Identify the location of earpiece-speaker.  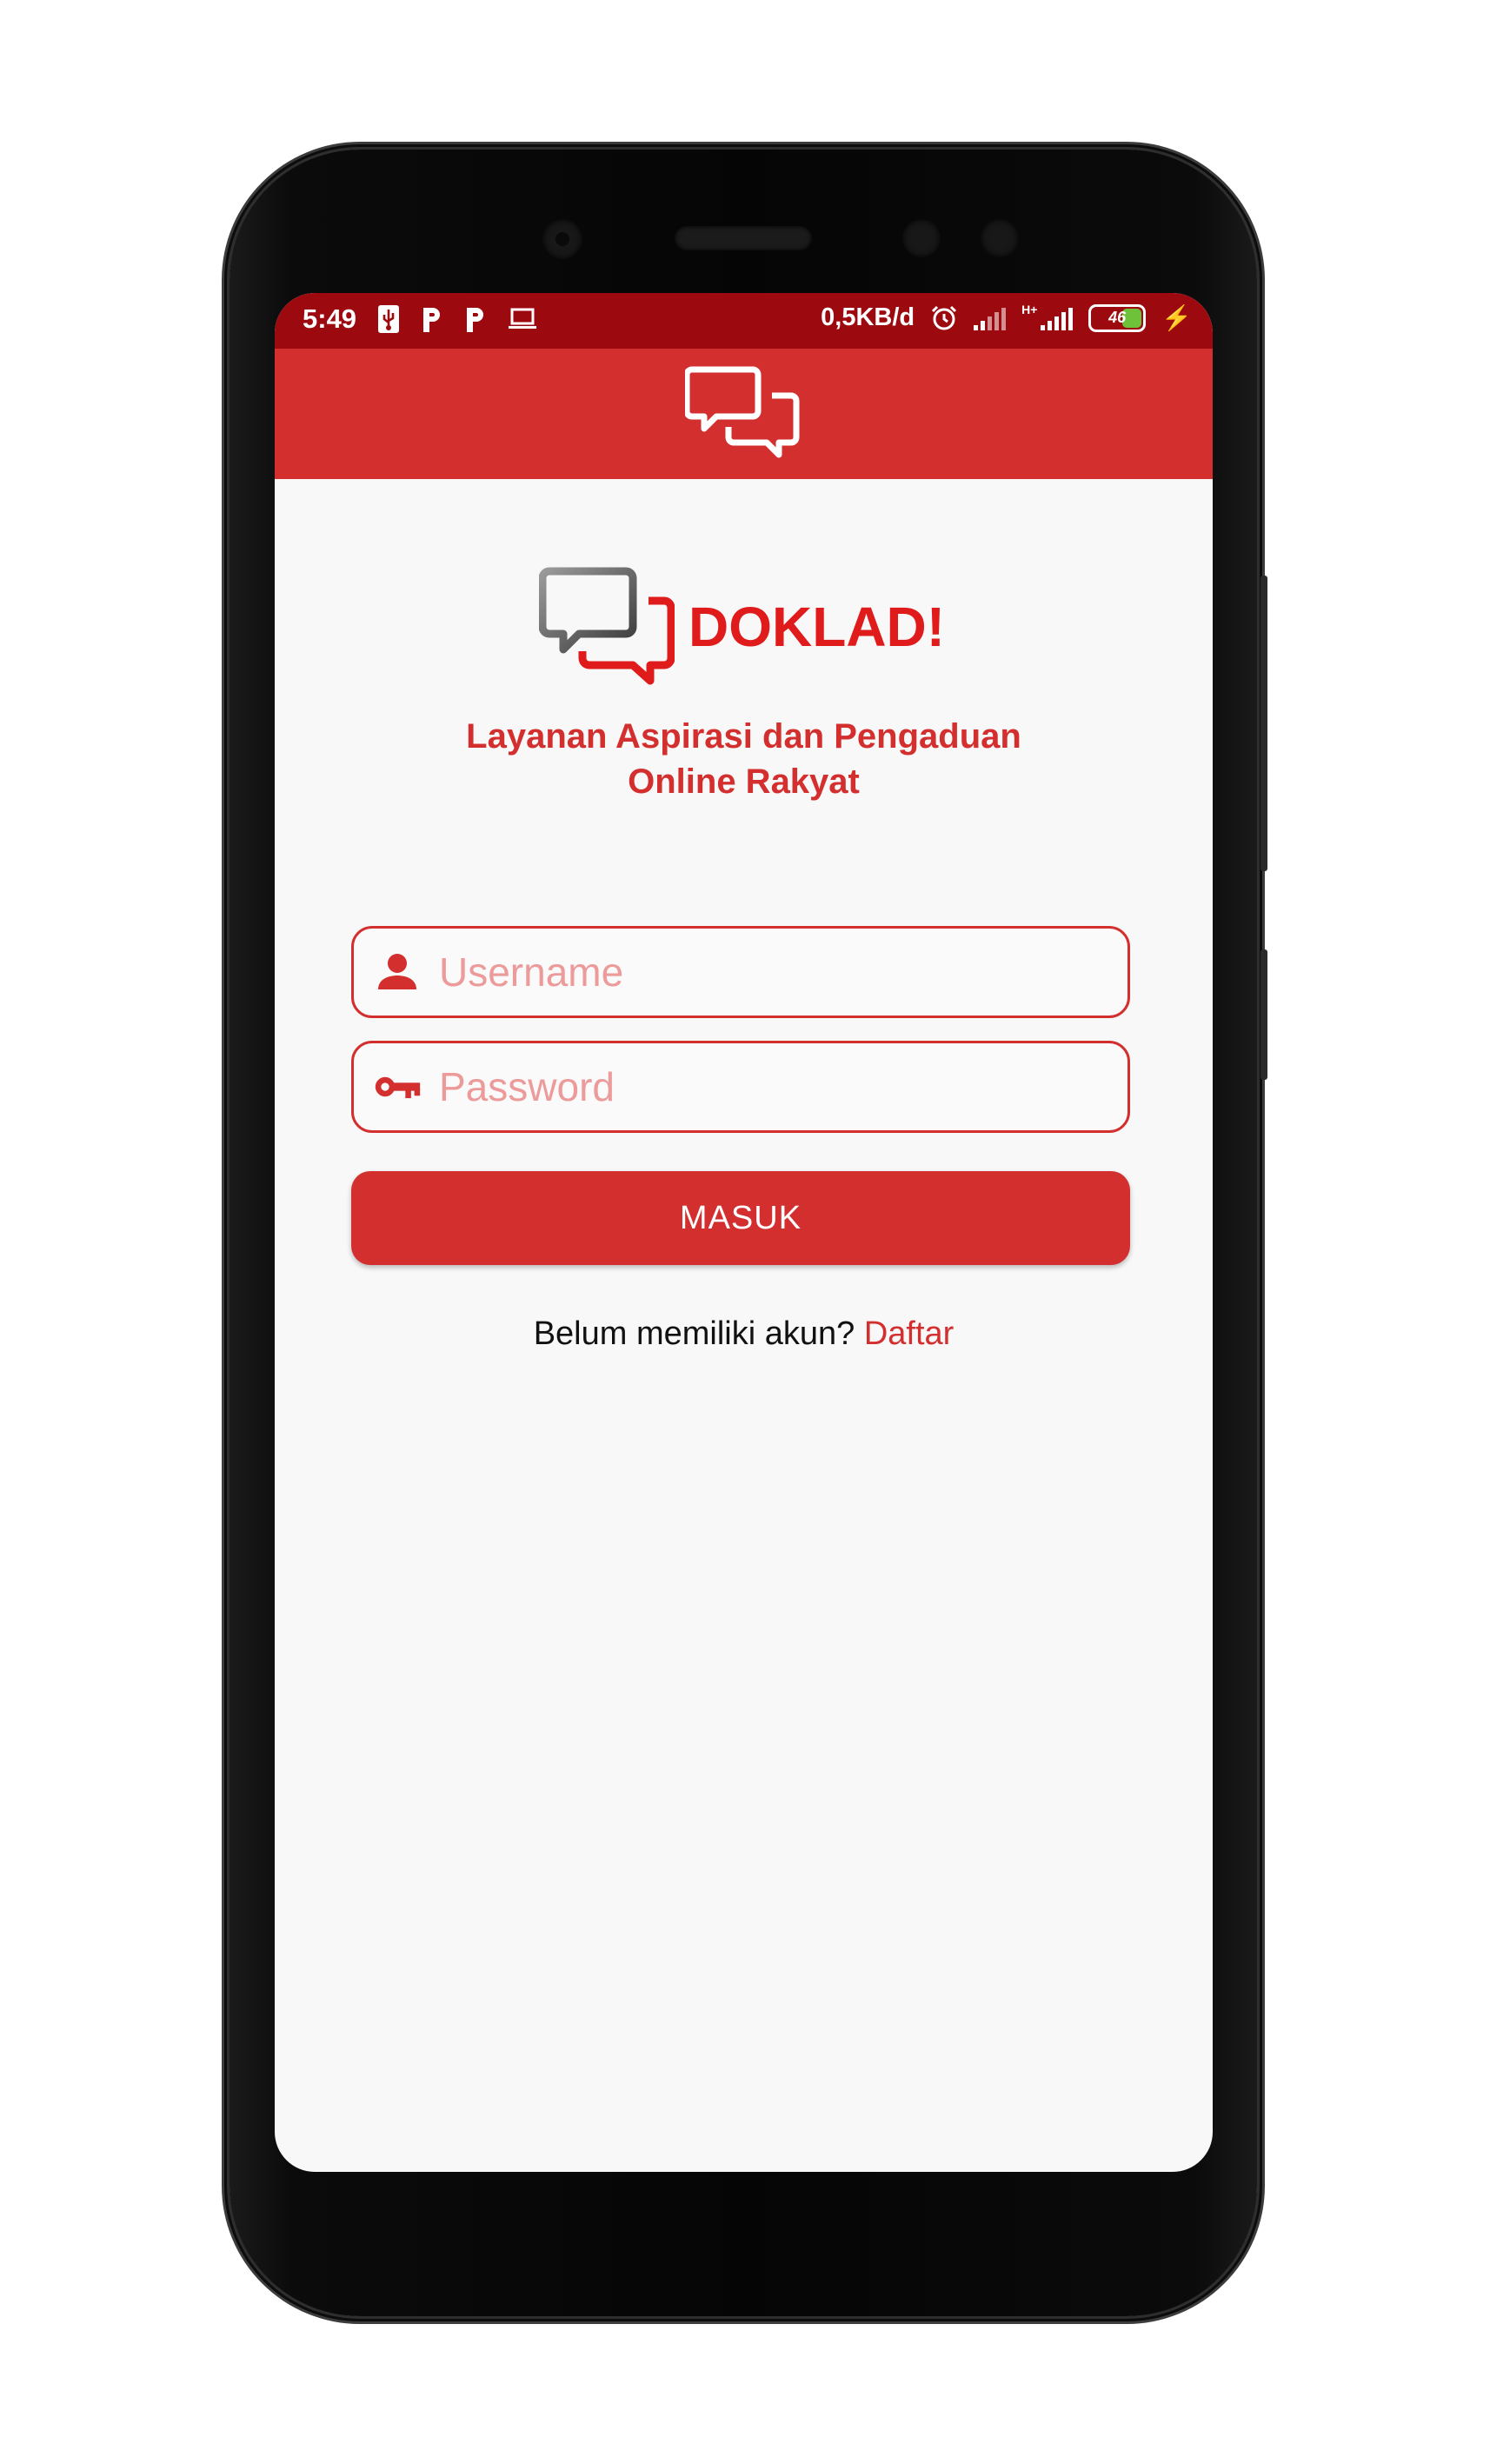
(743, 238).